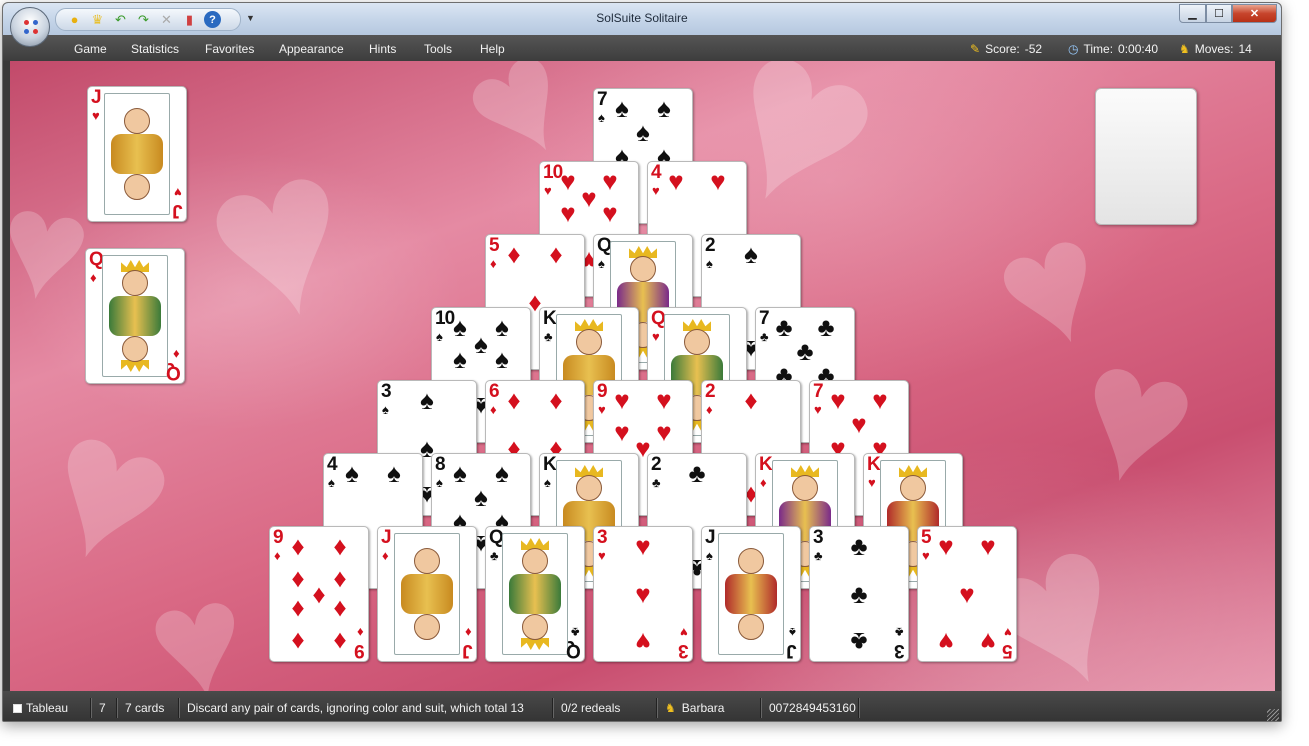 The width and height of the screenshot is (1309, 746). What do you see at coordinates (492, 49) in the screenshot?
I see `menu-help: Help` at bounding box center [492, 49].